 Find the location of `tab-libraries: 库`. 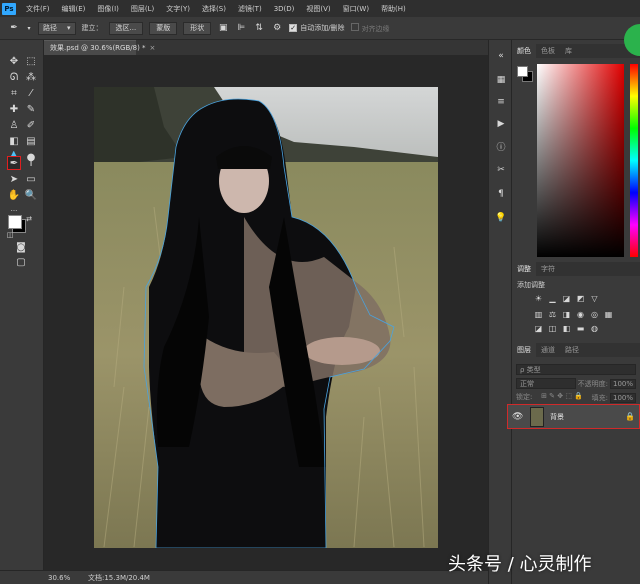

tab-libraries: 库 is located at coordinates (568, 51).